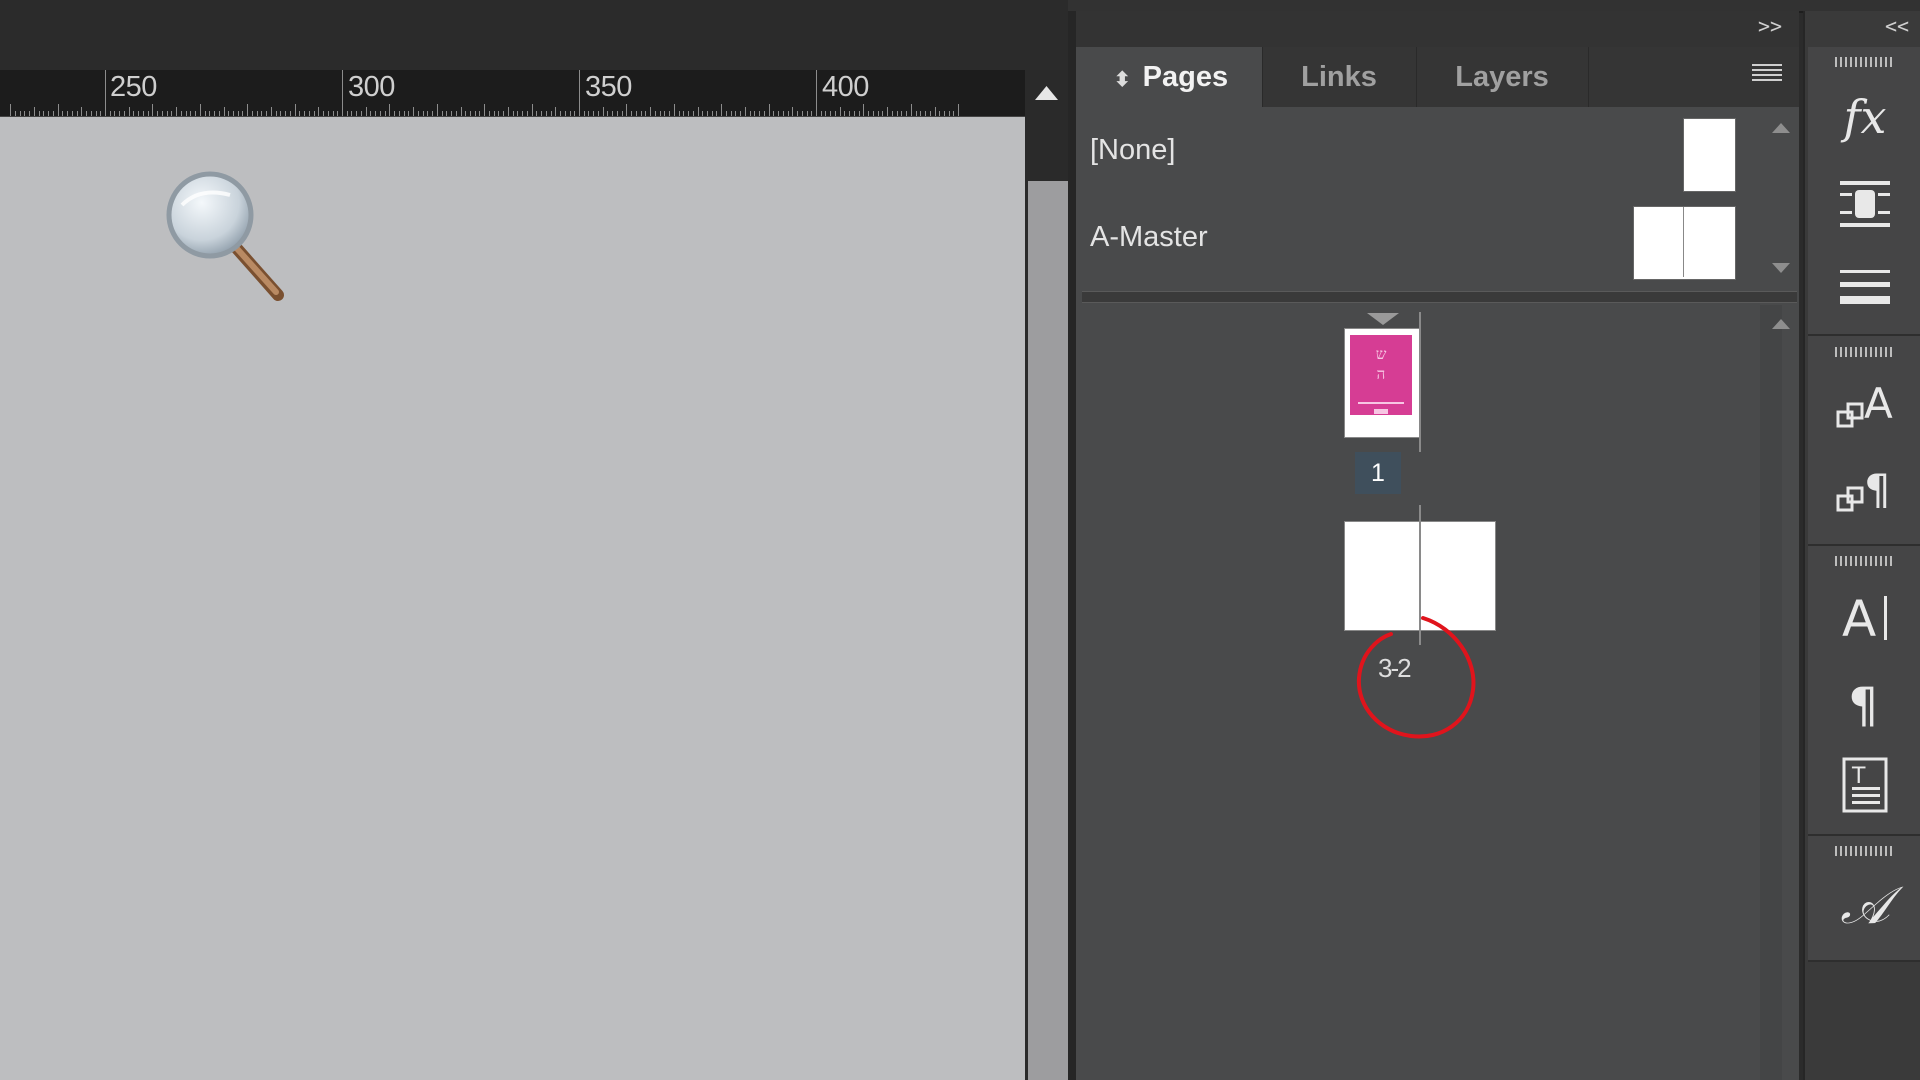 The width and height of the screenshot is (1920, 1080). I want to click on panel-separator, so click(1072, 545).